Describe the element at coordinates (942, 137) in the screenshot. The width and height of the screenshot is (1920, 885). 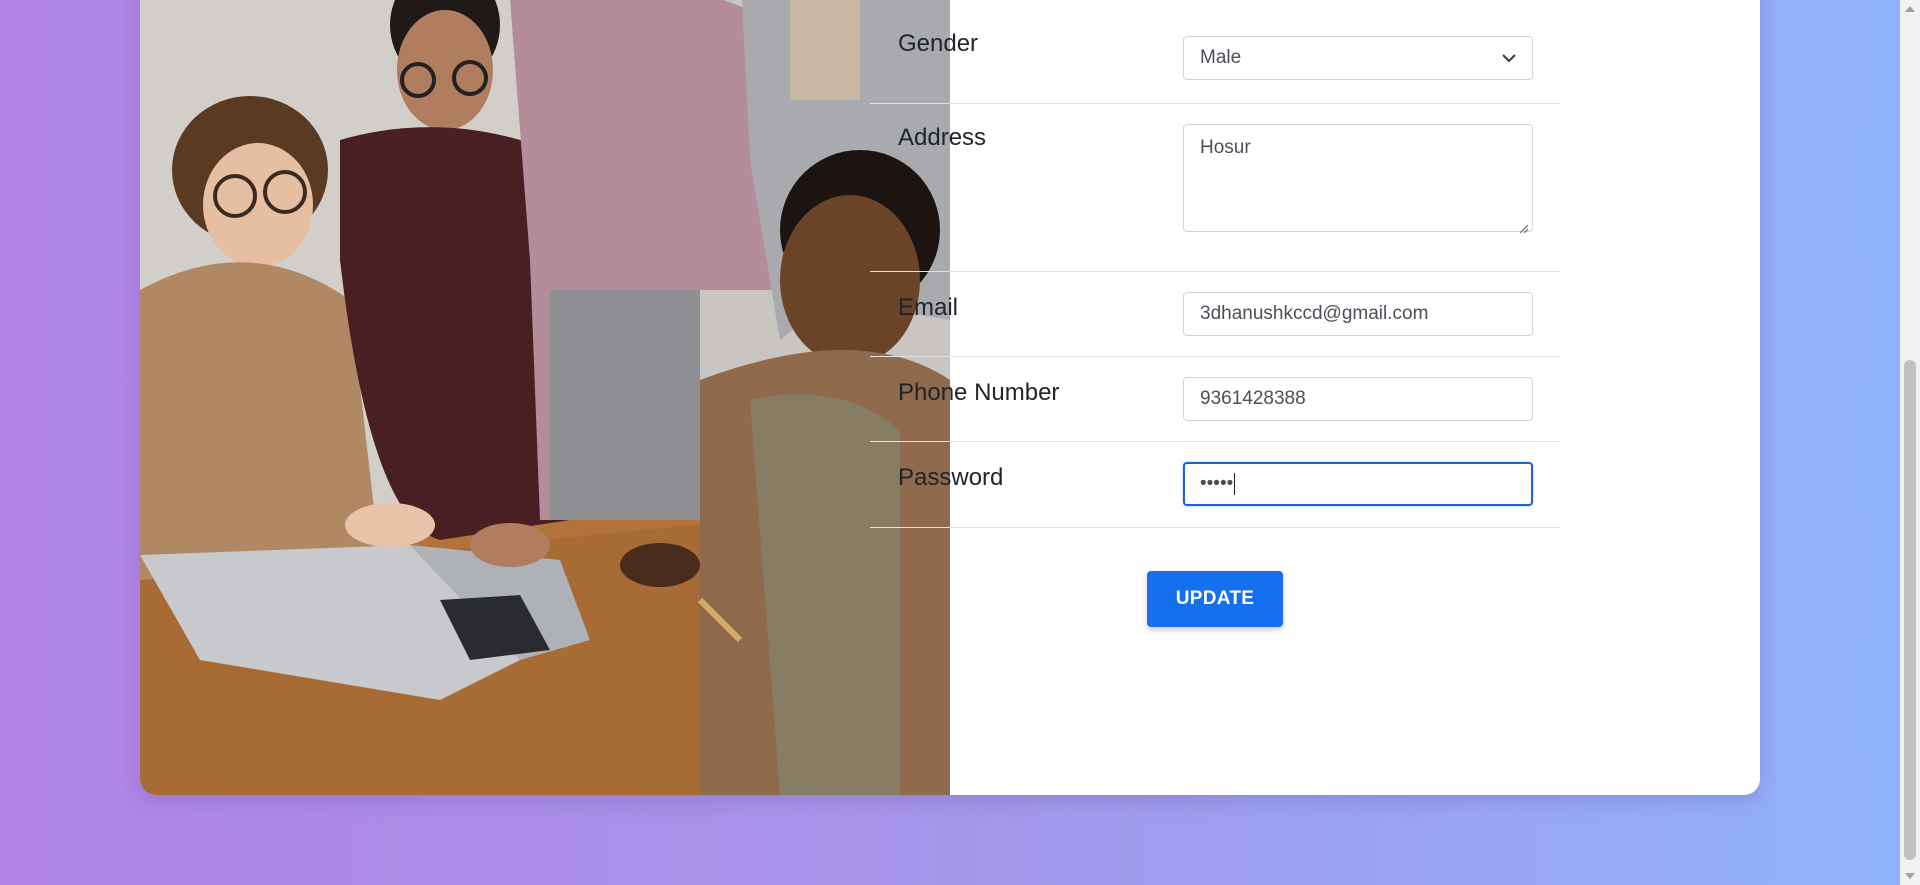
I see `address-label: Address` at that location.